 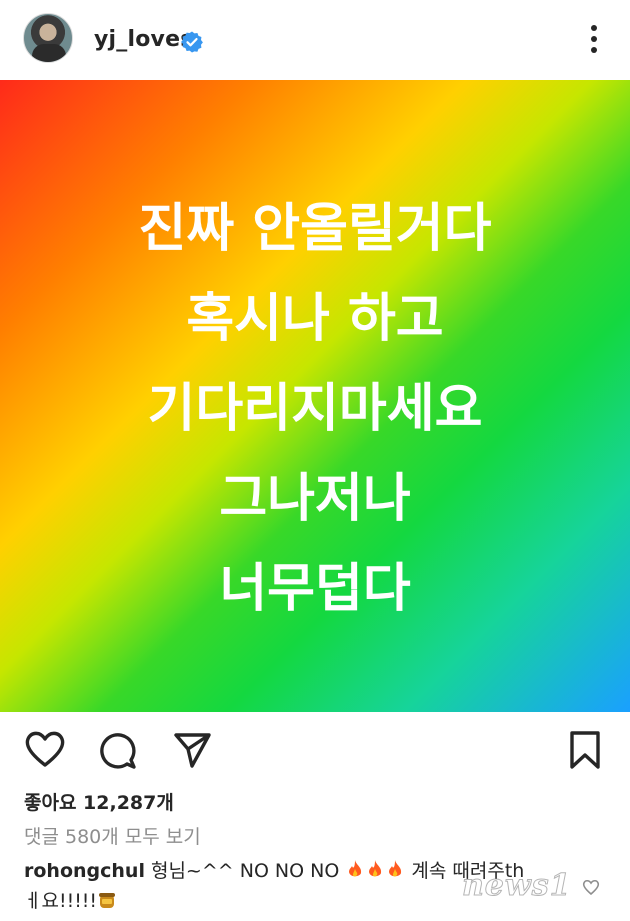 What do you see at coordinates (315, 499) in the screenshot?
I see `post-line-4: 그나저나` at bounding box center [315, 499].